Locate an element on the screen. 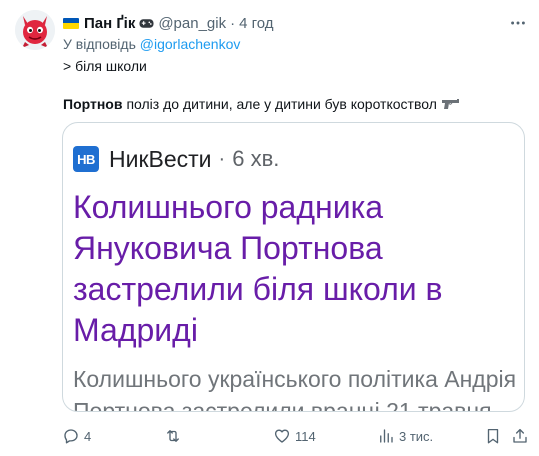  tweet-timestamp: 4 год is located at coordinates (256, 23).